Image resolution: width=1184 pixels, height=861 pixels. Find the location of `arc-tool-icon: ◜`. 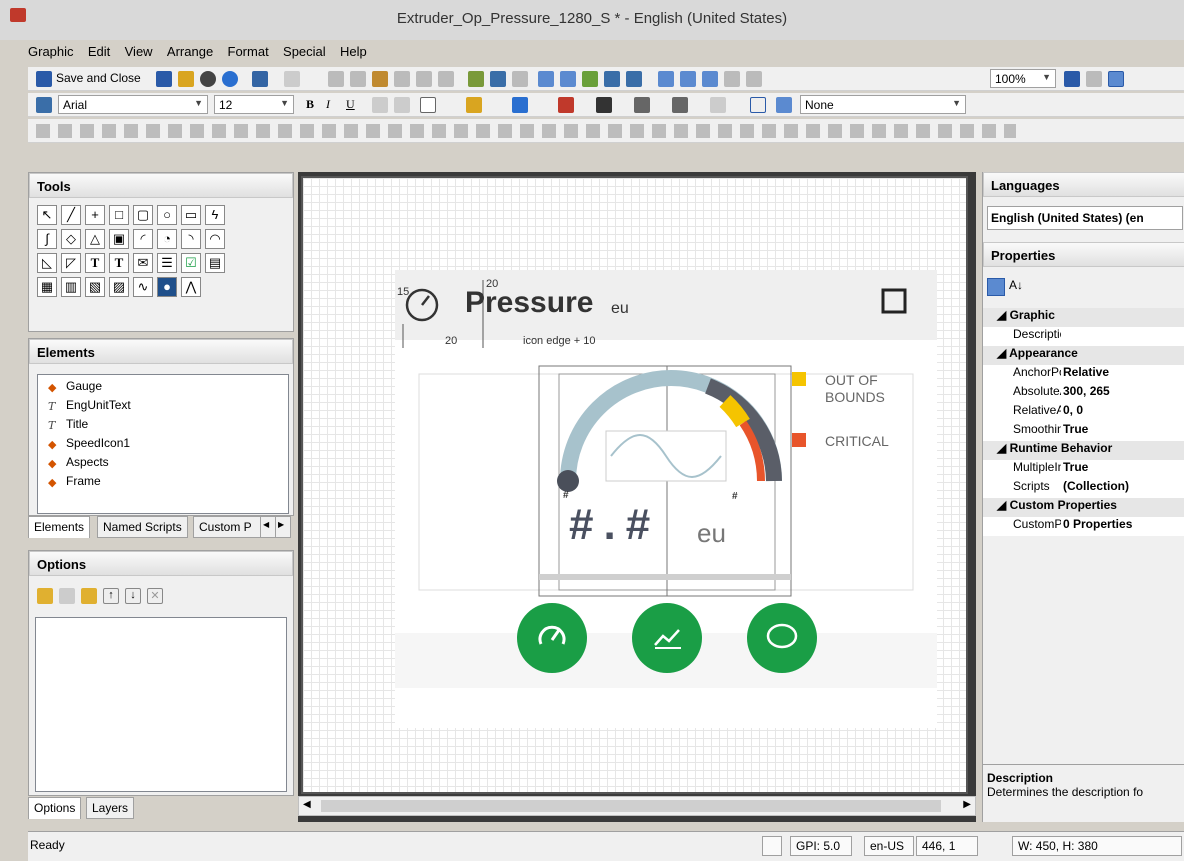

arc-tool-icon: ◜ is located at coordinates (143, 239).